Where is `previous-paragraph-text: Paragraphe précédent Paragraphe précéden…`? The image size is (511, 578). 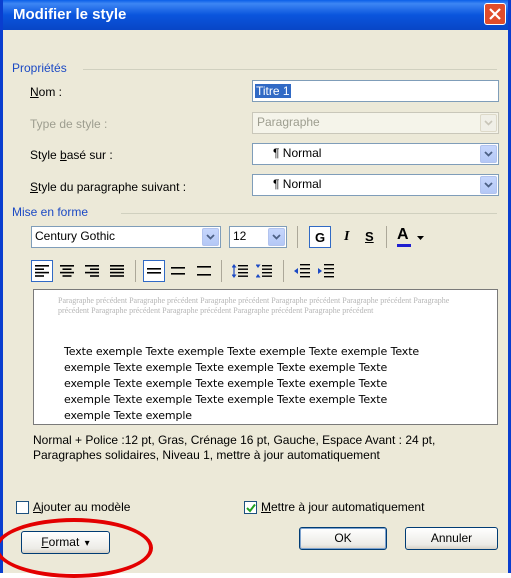
previous-paragraph-text: Paragraphe précédent Paragraphe précéden… is located at coordinates (254, 305).